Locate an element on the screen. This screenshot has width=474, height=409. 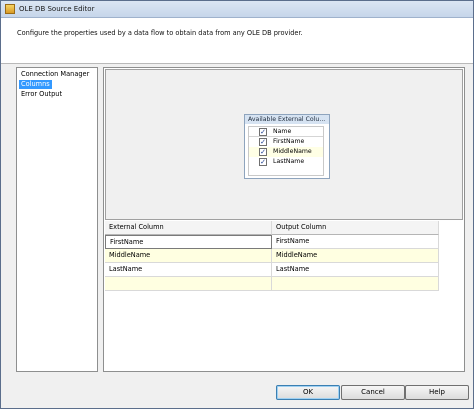
table-row: FirstName FirstName is located at coordinates (272, 242).